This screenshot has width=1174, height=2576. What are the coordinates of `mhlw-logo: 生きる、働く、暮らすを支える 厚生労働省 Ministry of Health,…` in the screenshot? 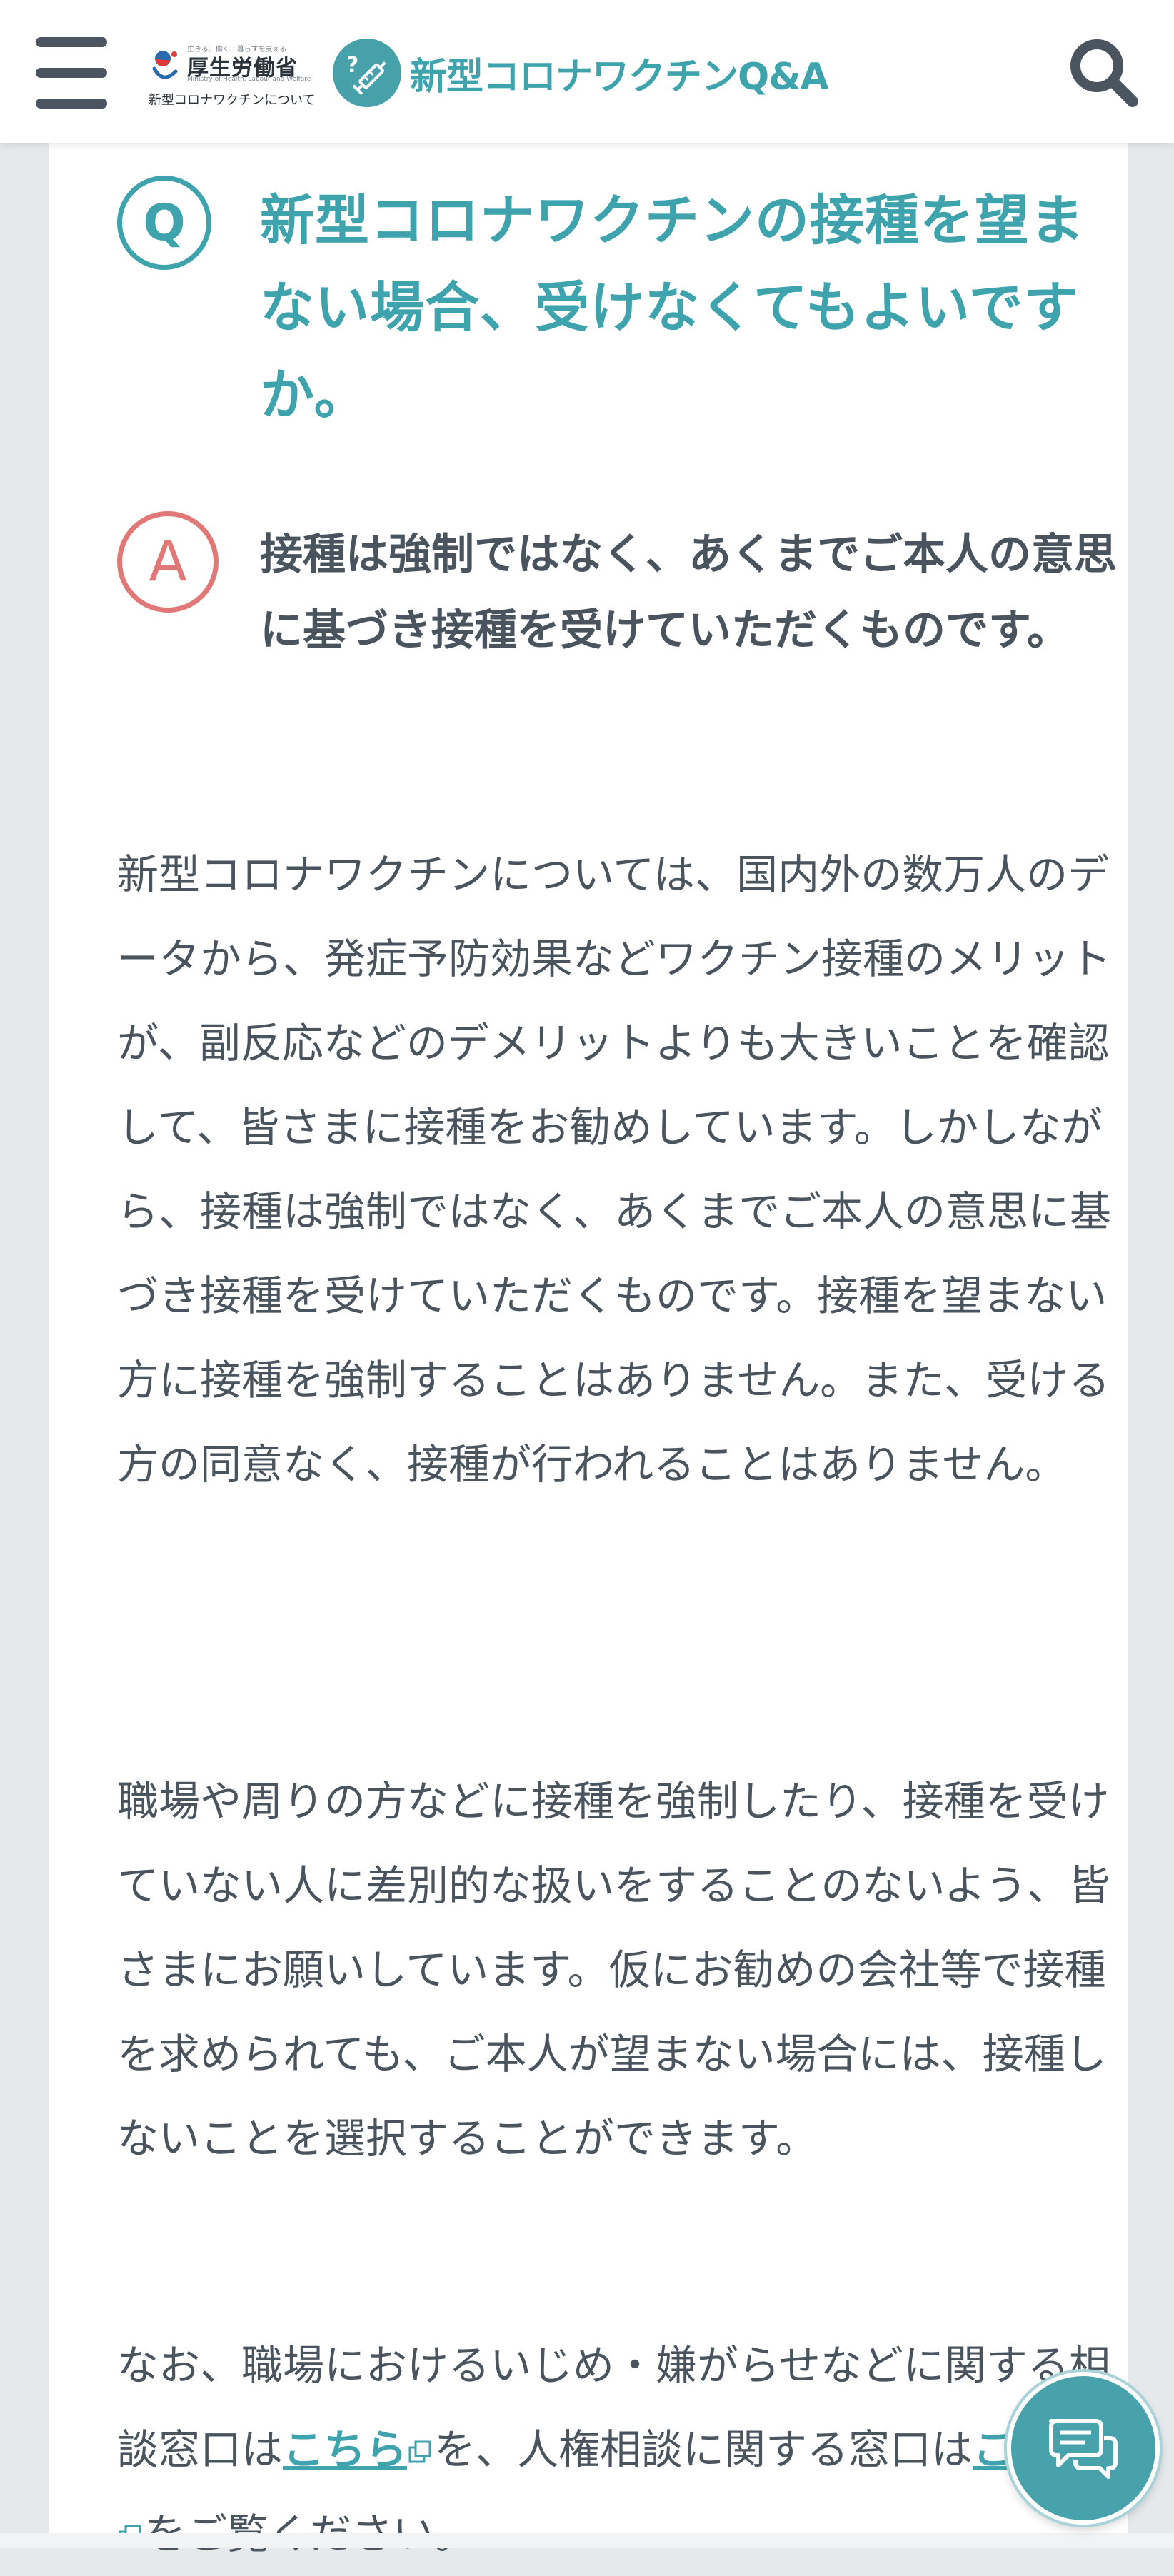 It's located at (232, 76).